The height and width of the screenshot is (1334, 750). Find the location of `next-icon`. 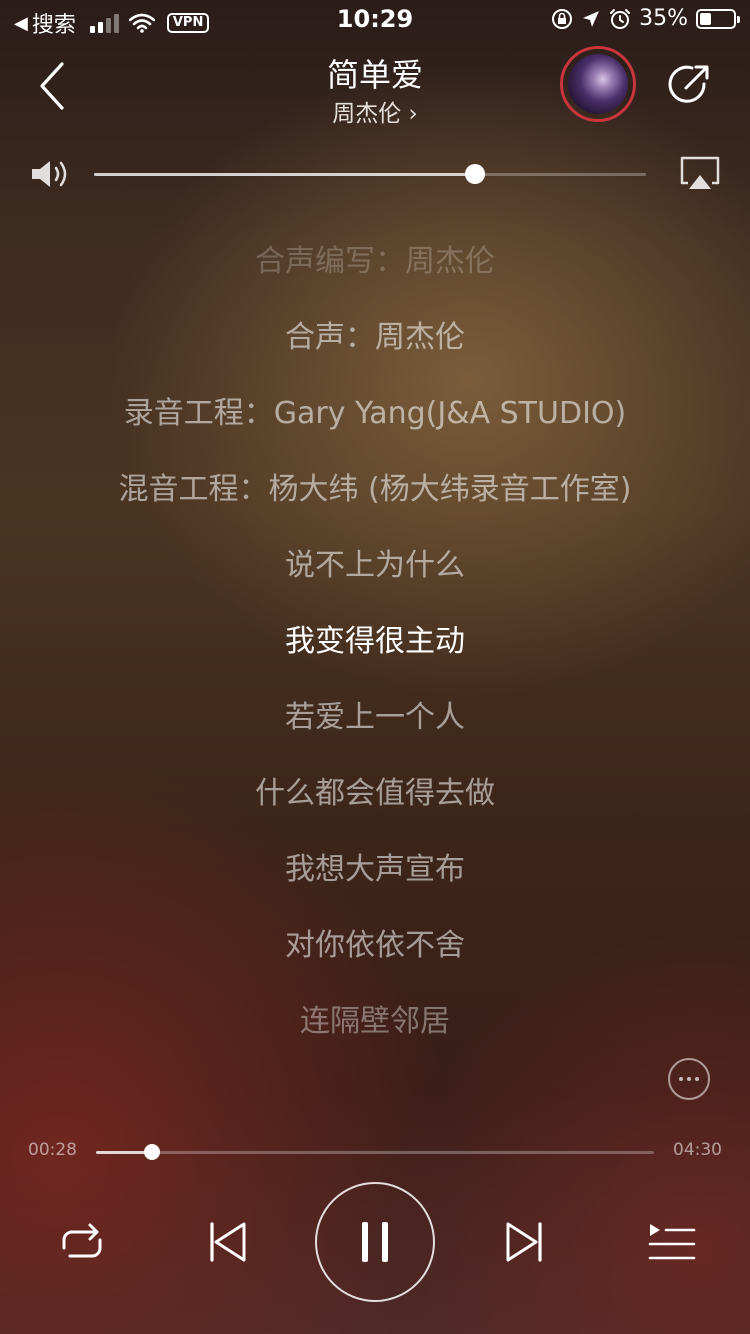

next-icon is located at coordinates (524, 1242).